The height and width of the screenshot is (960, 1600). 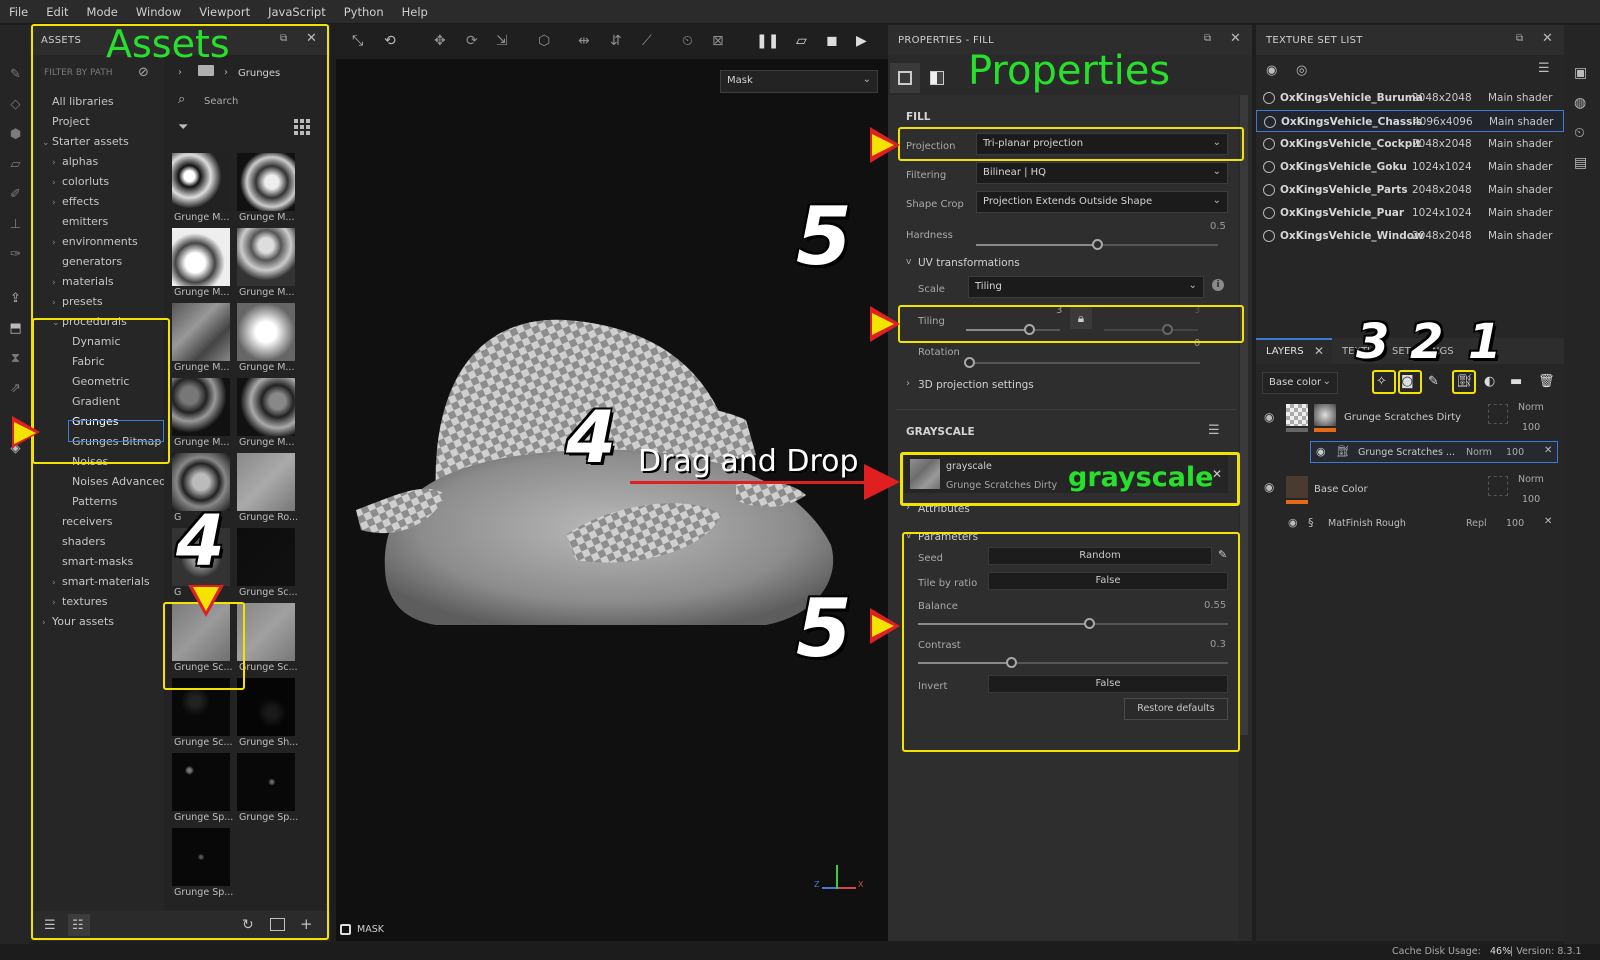 What do you see at coordinates (861, 41) in the screenshot?
I see `camera-icon: ▶` at bounding box center [861, 41].